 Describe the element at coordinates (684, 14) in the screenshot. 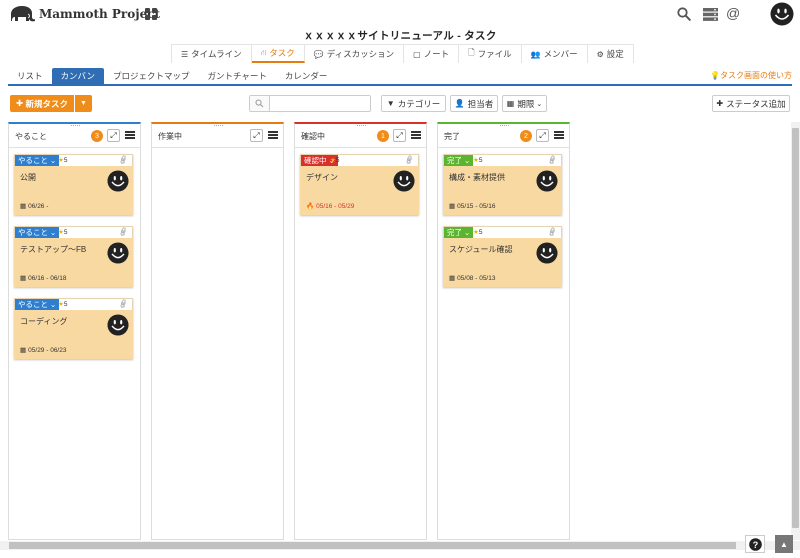

I see `search-icon` at that location.